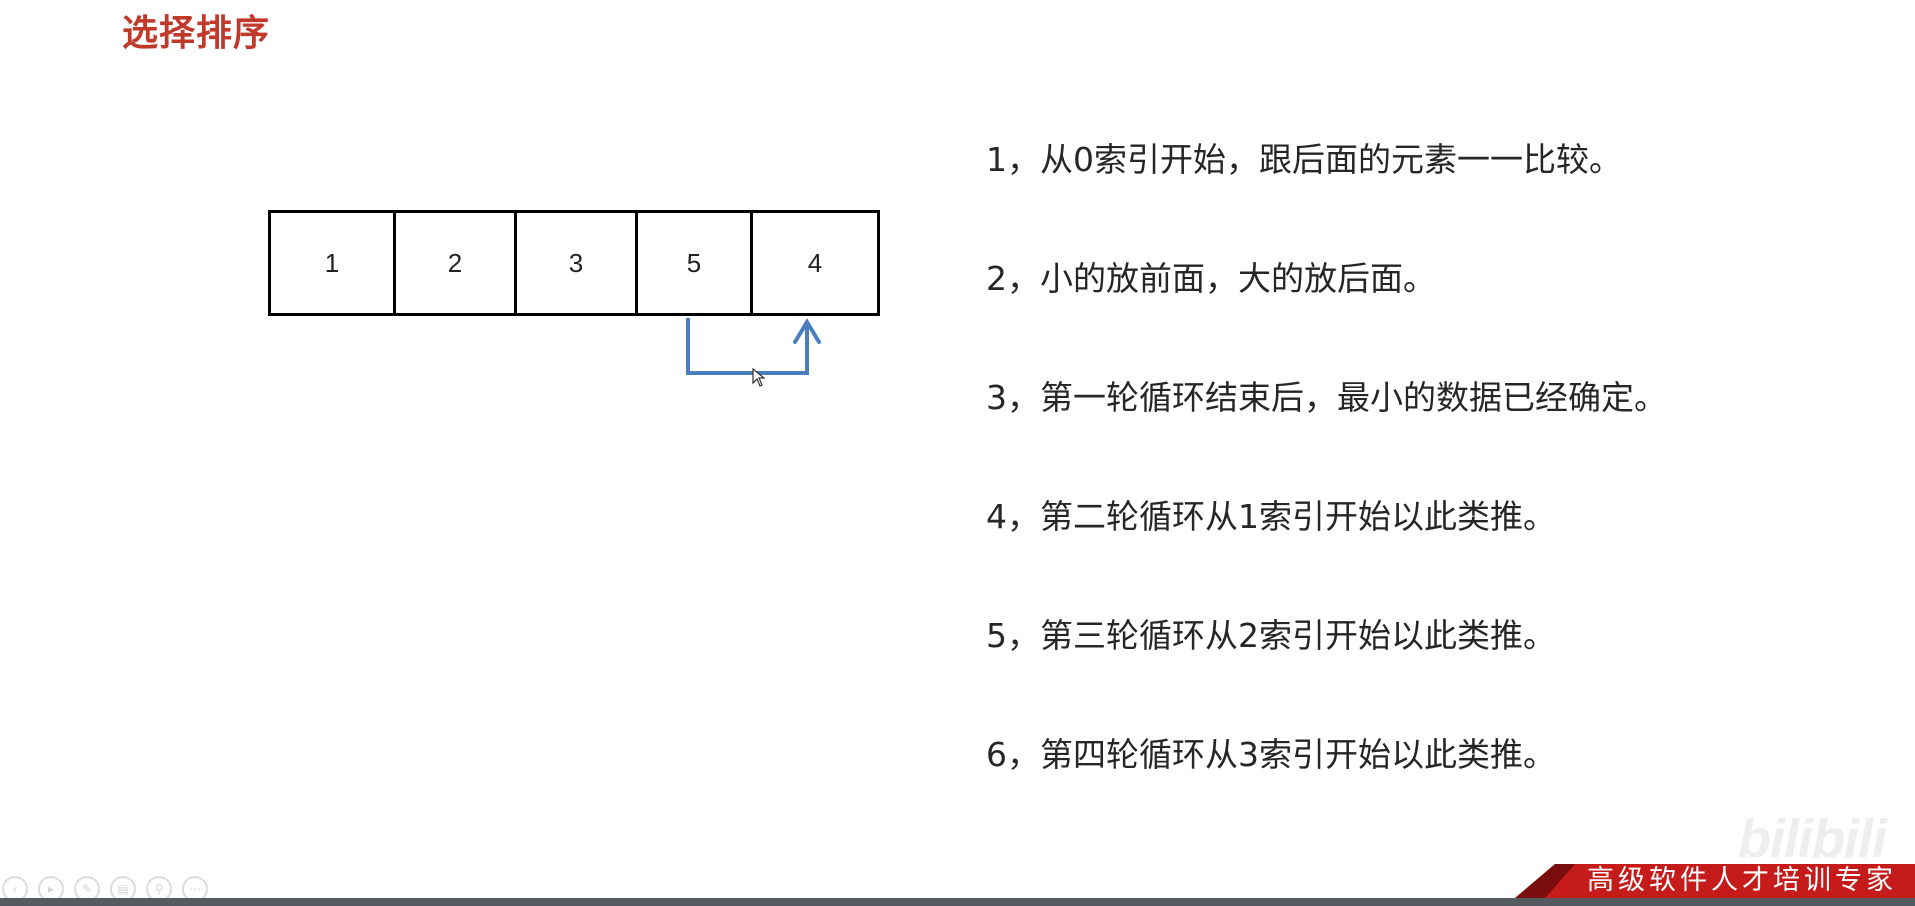  I want to click on step-item: 6，第四轮循环从3索引开始以此类推。, so click(1271, 754).